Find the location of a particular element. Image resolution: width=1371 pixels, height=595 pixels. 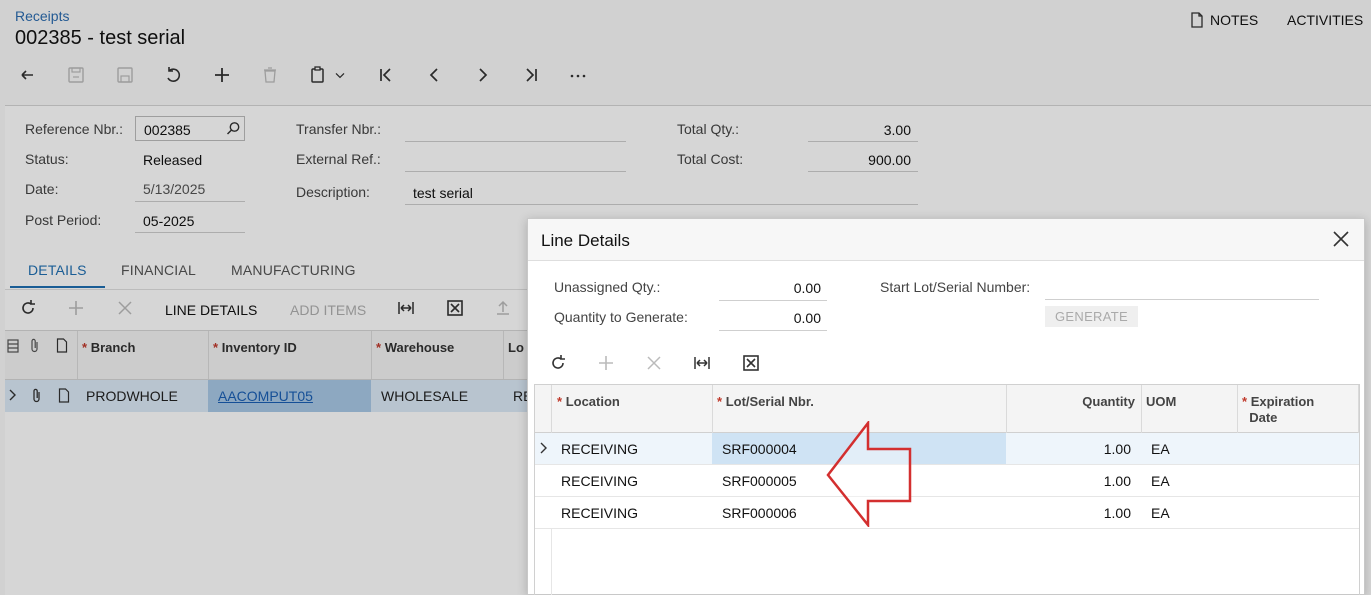

expiration-date-column-header: * Expiration Date is located at coordinates (1278, 410).